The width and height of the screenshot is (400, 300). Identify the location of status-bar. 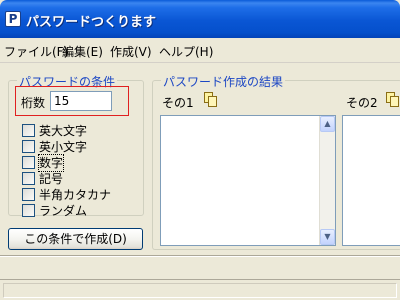
(200, 289).